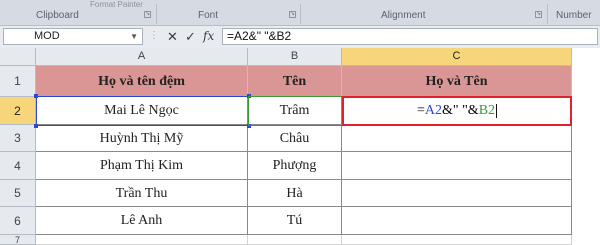 The width and height of the screenshot is (600, 245). What do you see at coordinates (295, 111) in the screenshot?
I see `cell-b2: Trâm` at bounding box center [295, 111].